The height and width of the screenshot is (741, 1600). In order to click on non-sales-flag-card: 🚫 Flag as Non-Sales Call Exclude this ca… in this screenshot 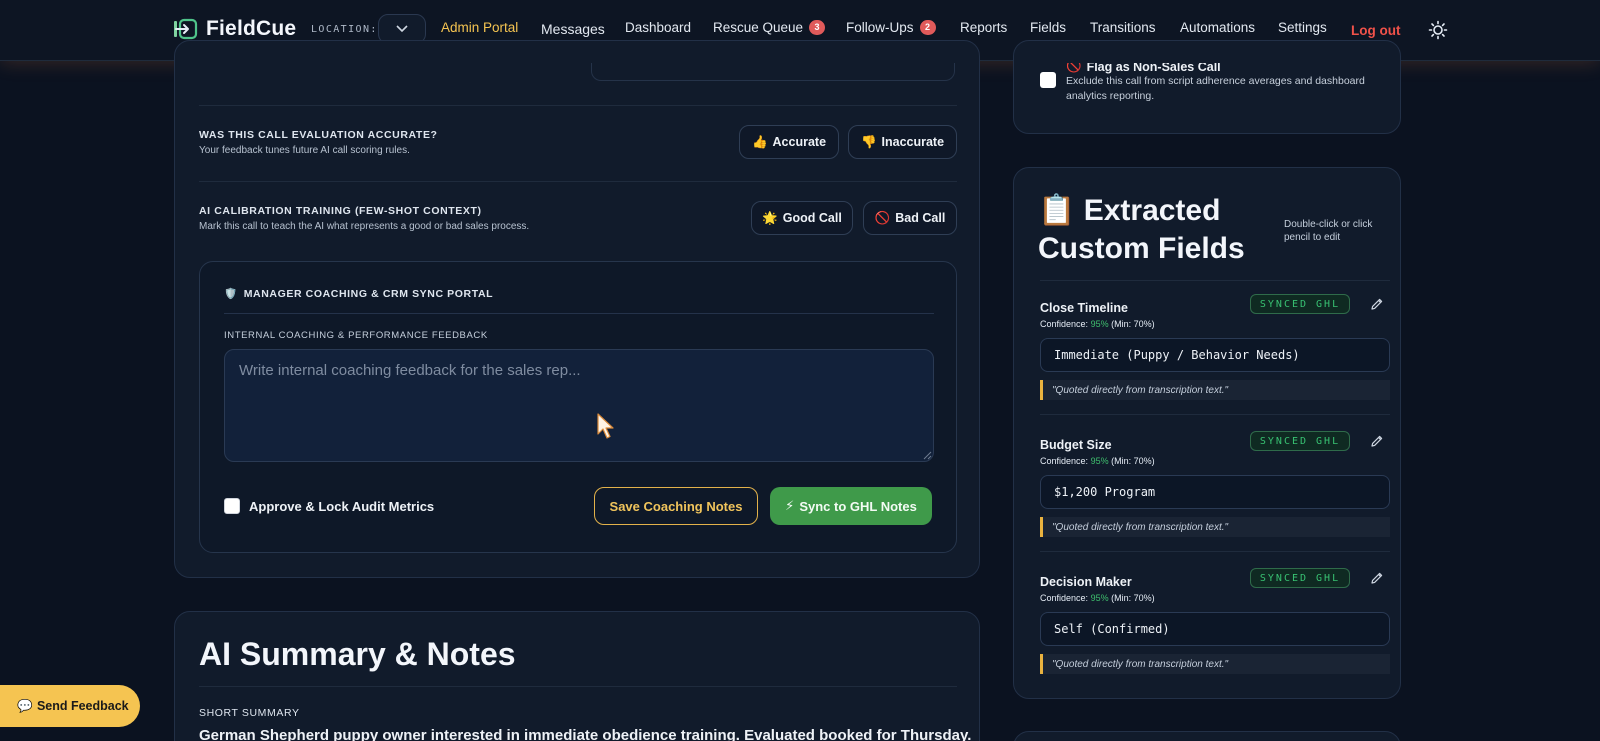, I will do `click(1207, 87)`.